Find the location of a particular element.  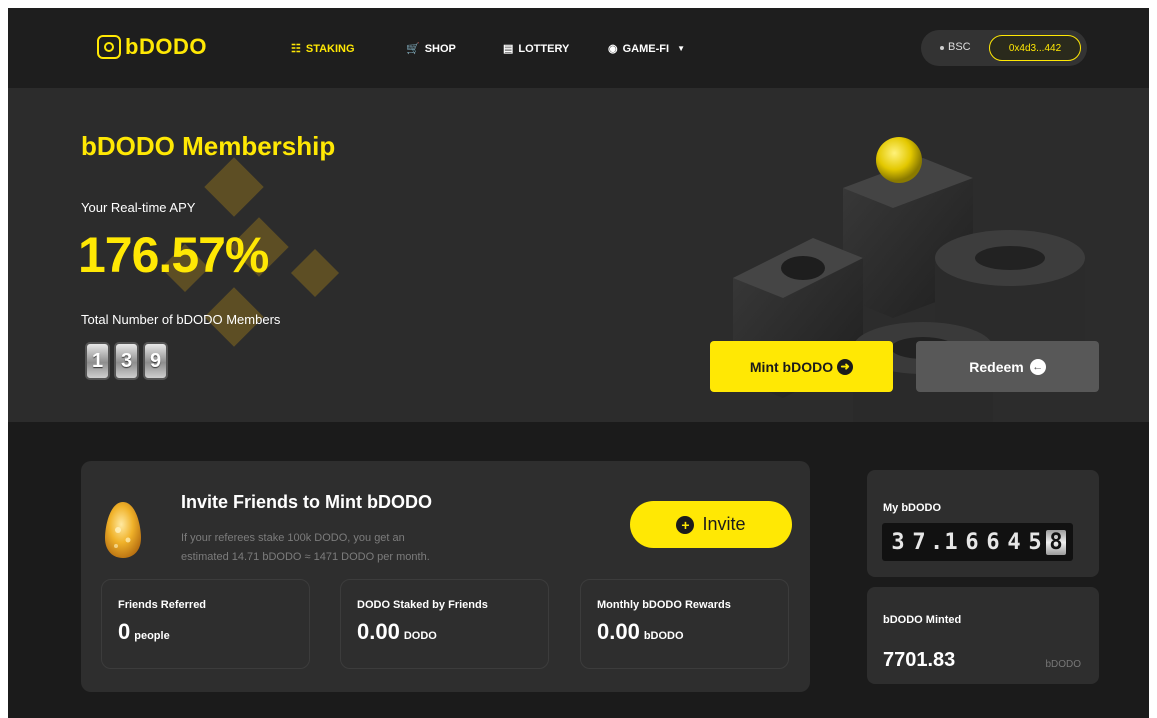

redeem-button-label: Redeem is located at coordinates (996, 366).